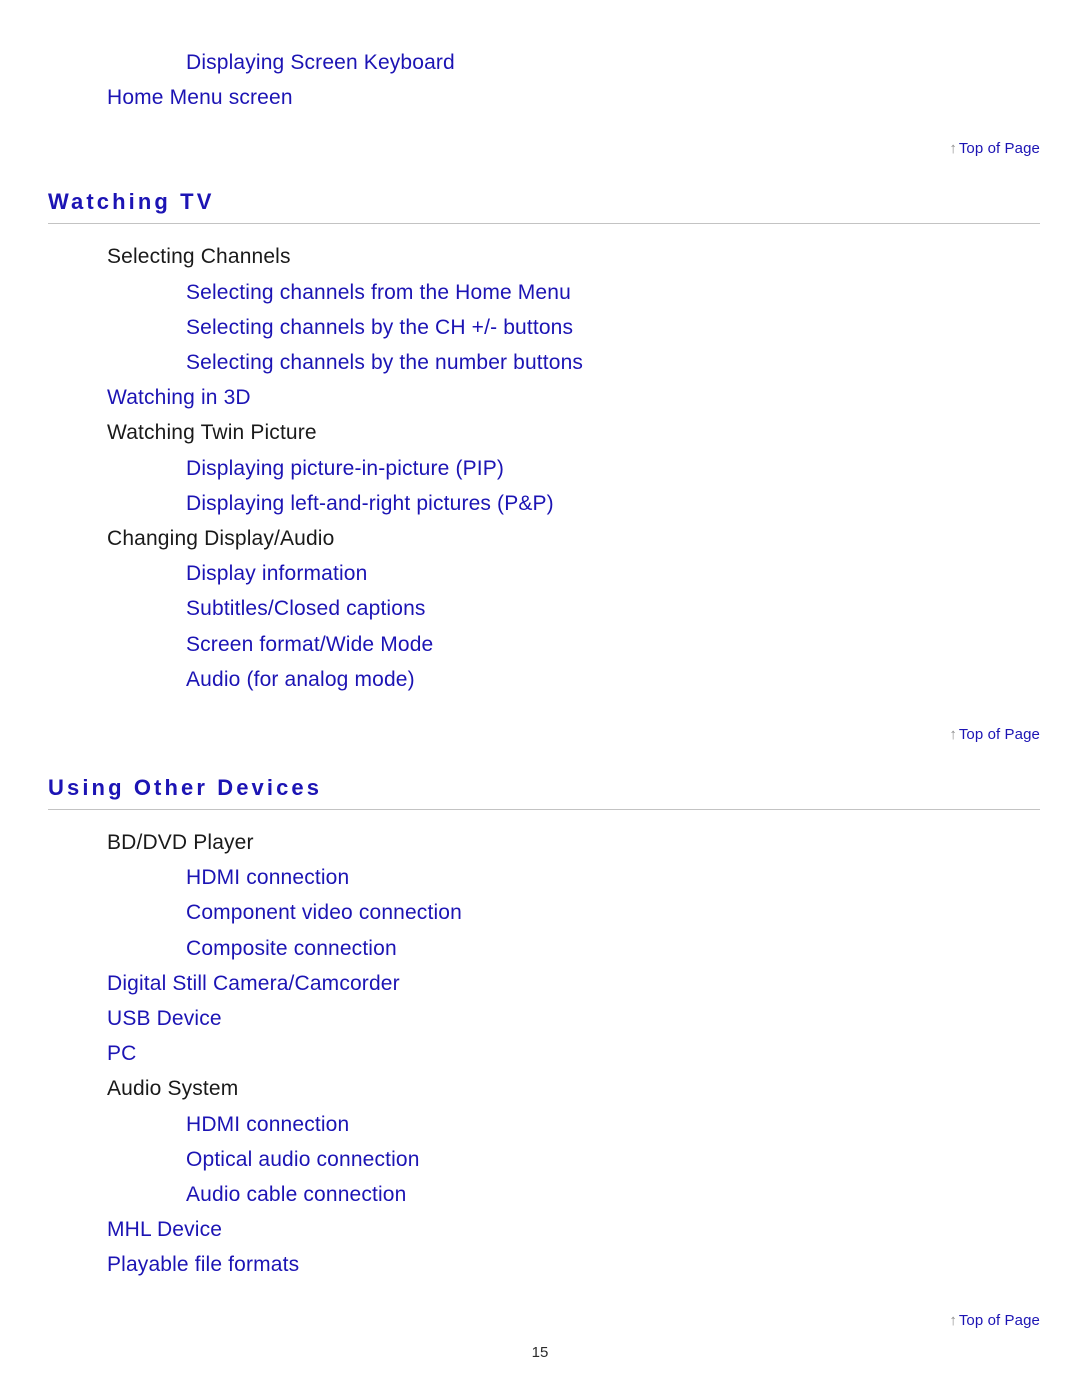 The width and height of the screenshot is (1080, 1397). Describe the element at coordinates (379, 327) in the screenshot. I see `toc-item-label: Selecting channels by the CH +/- buttons` at that location.